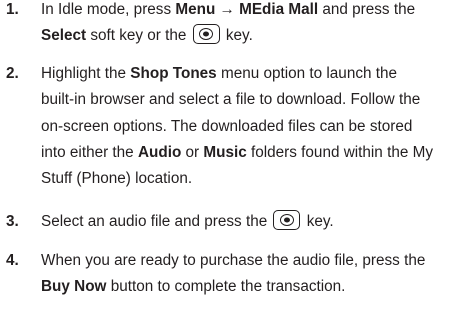  Describe the element at coordinates (256, 36) in the screenshot. I see `step-text-line: Select soft key or the key.` at that location.